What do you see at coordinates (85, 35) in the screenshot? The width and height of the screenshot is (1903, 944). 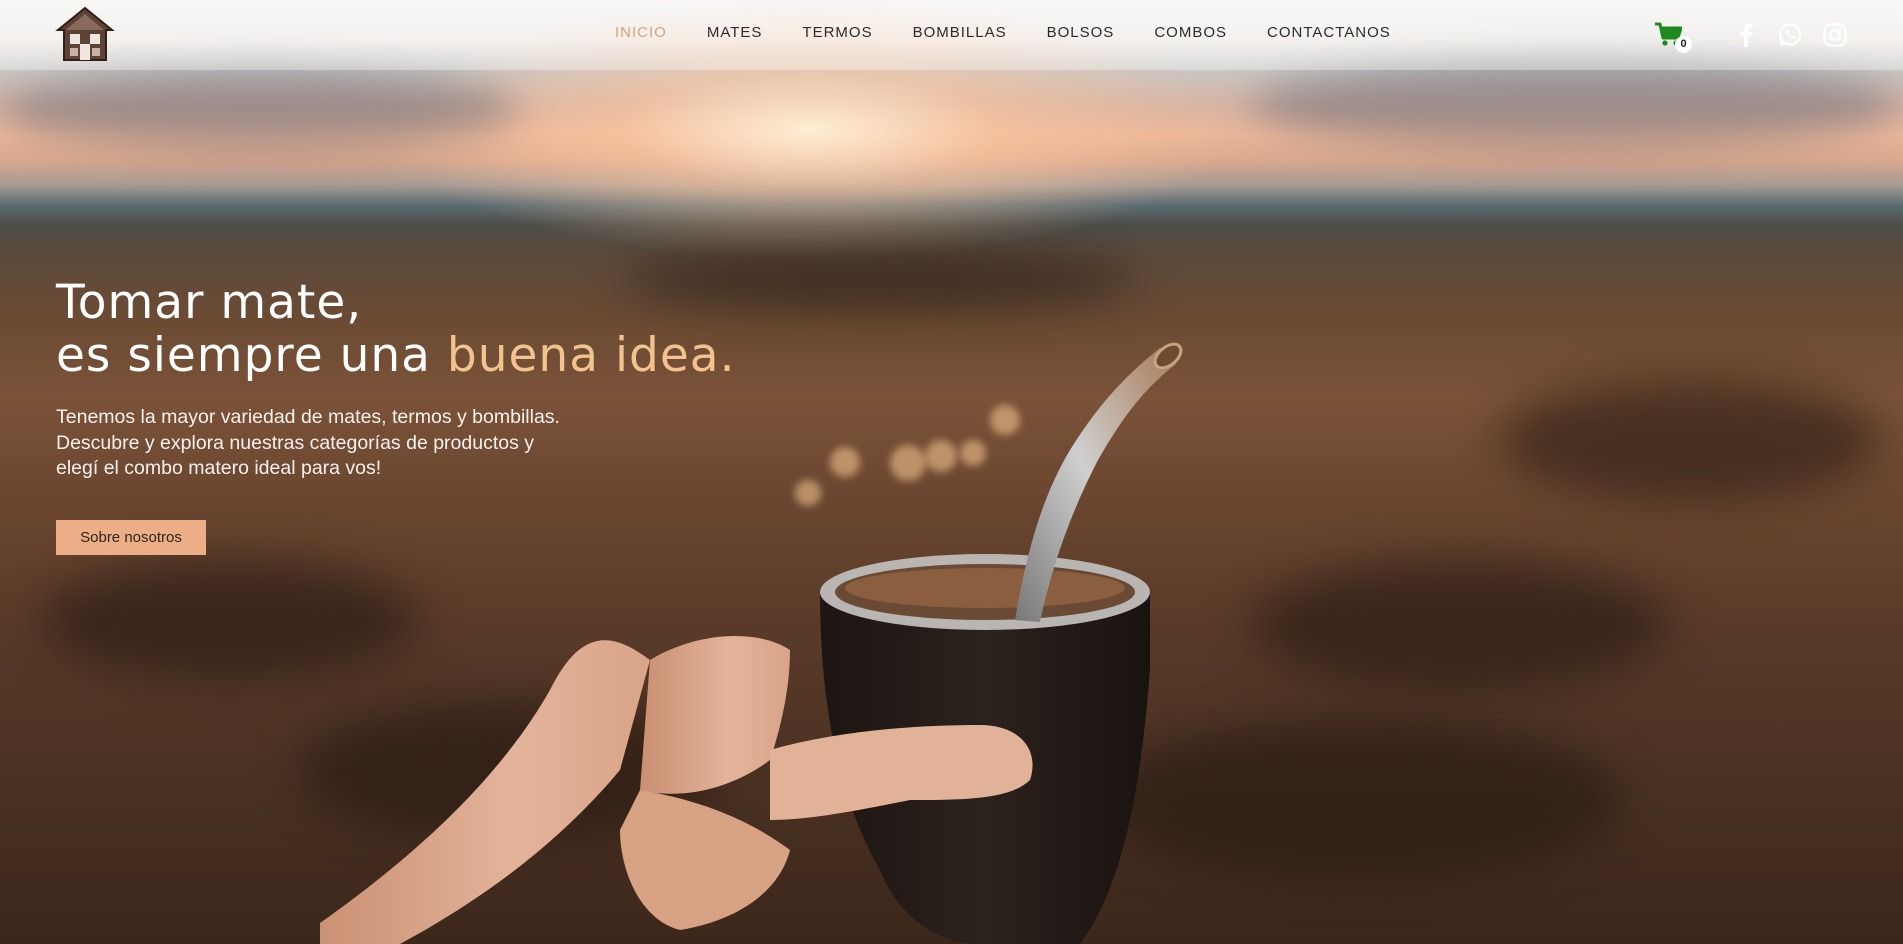 I see `logo-icon` at bounding box center [85, 35].